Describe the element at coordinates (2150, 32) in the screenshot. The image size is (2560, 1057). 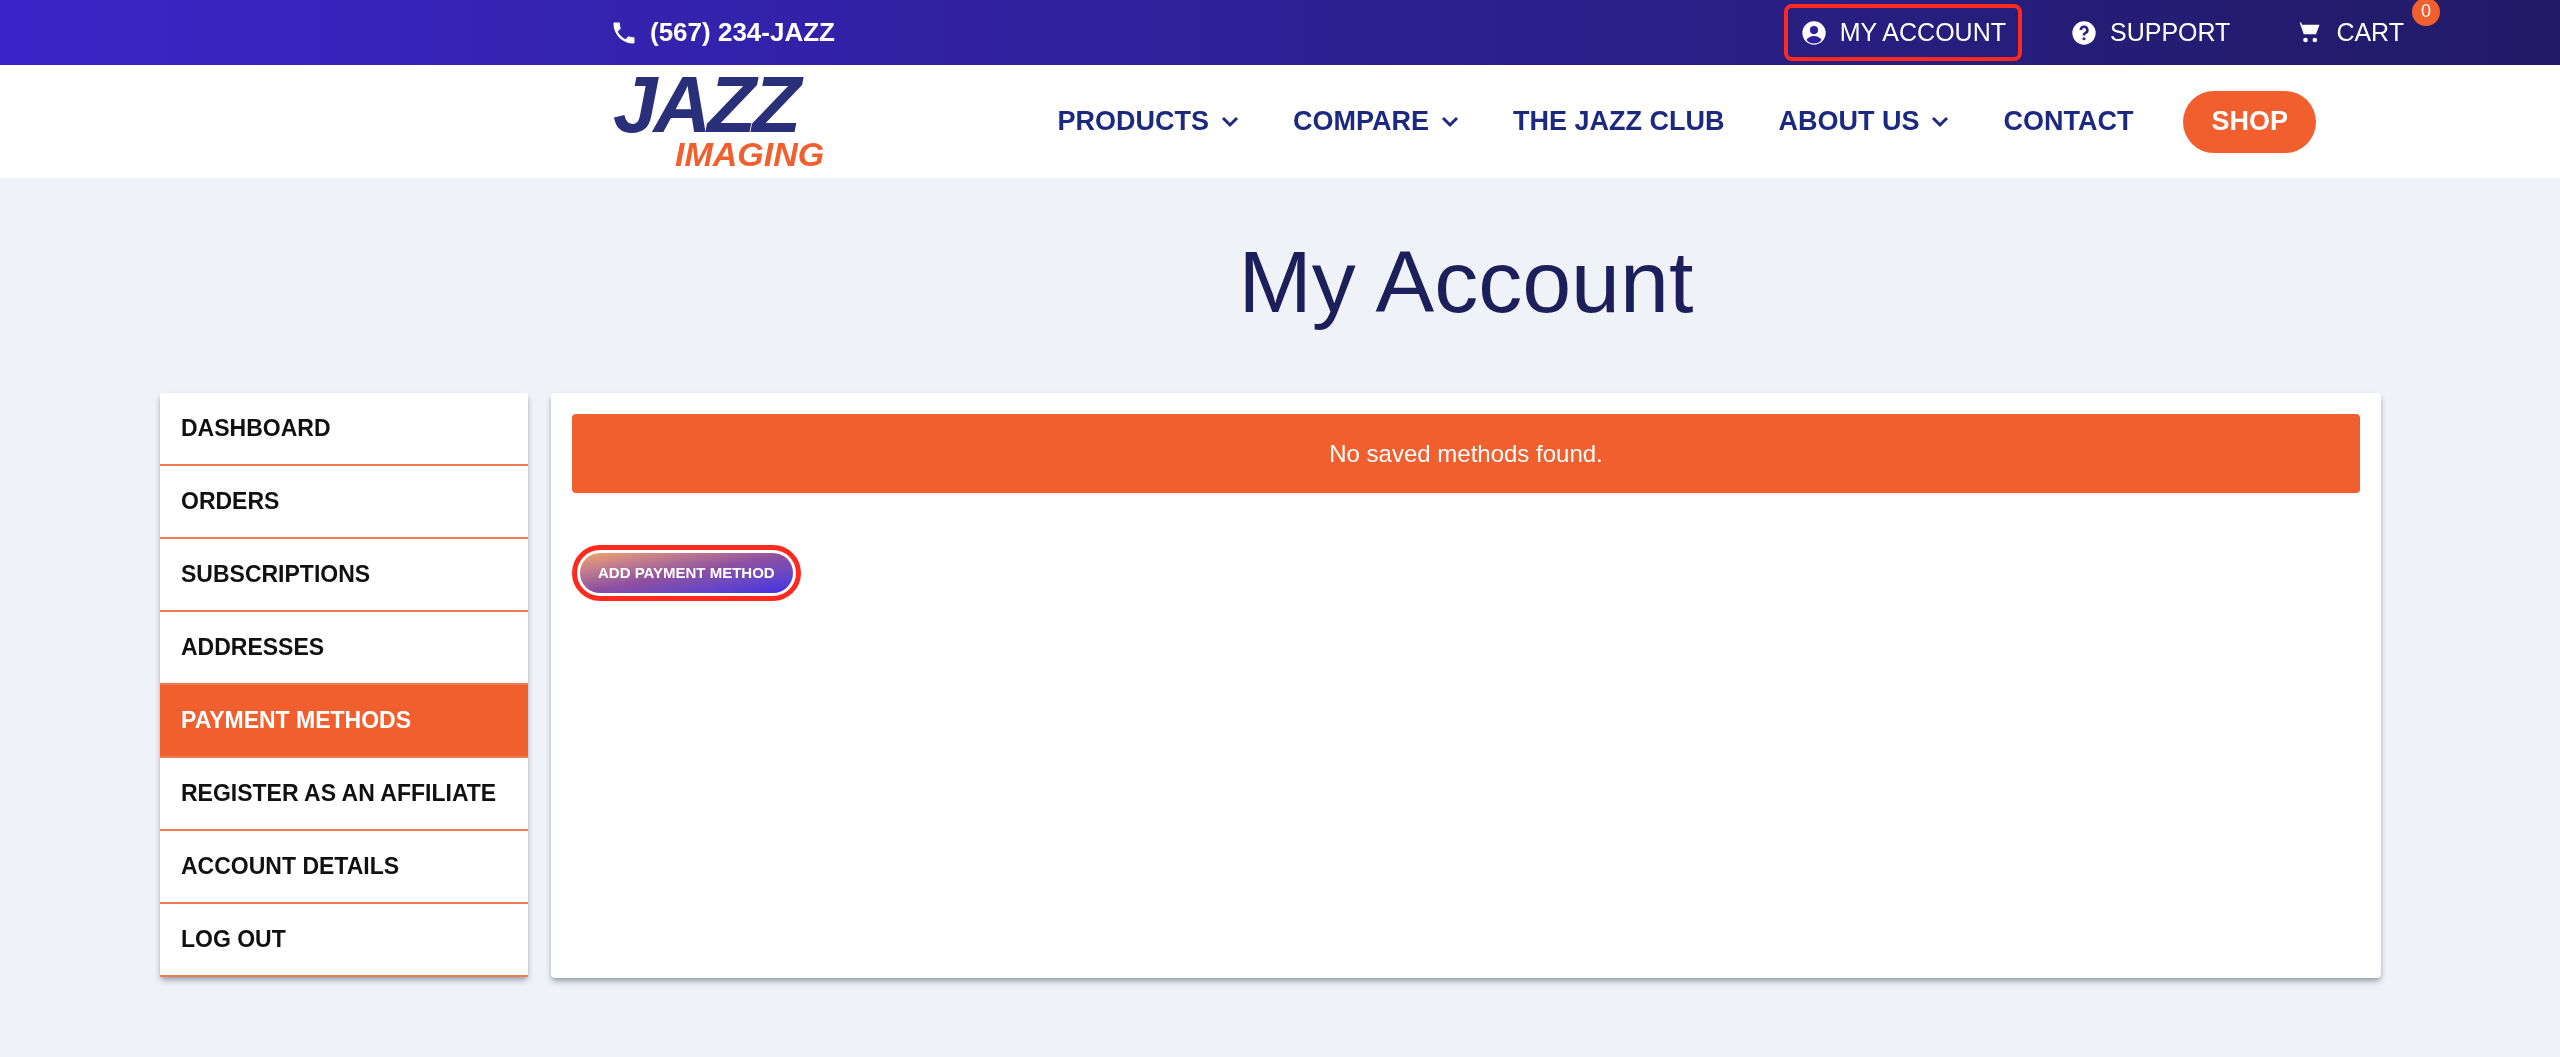
I see `support-link: SUPPORT` at that location.